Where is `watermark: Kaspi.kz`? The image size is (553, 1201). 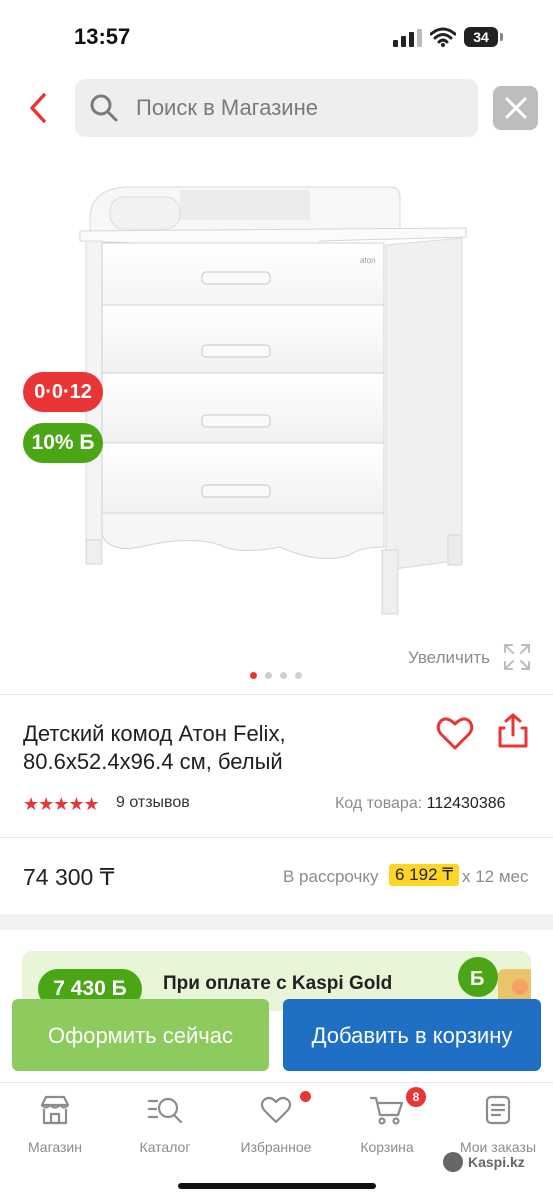
watermark: Kaspi.kz is located at coordinates (496, 1162).